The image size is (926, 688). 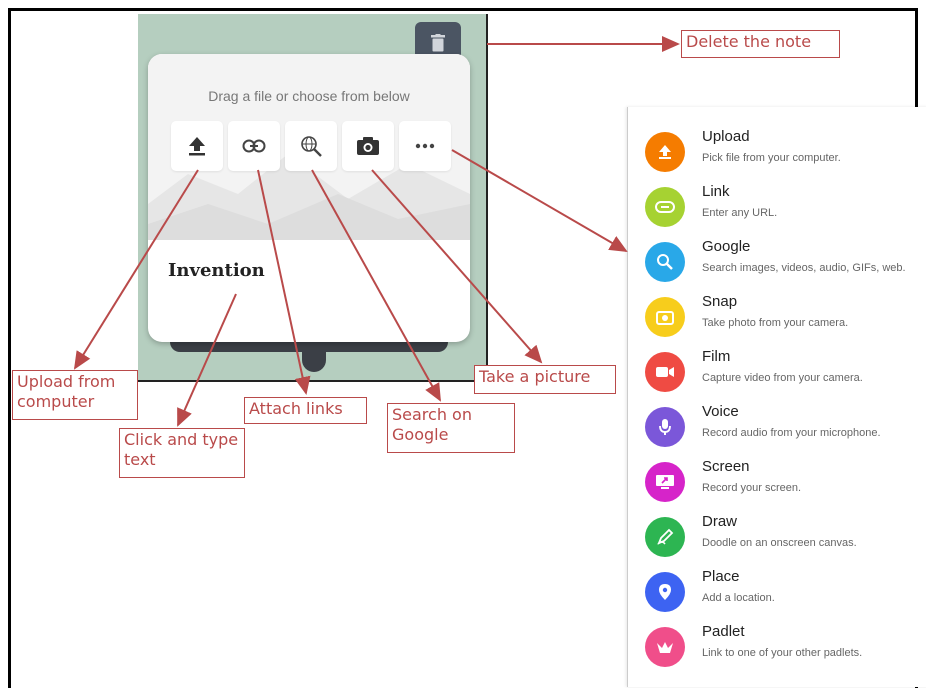 I want to click on arrow-take-picture, so click(x=457, y=266).